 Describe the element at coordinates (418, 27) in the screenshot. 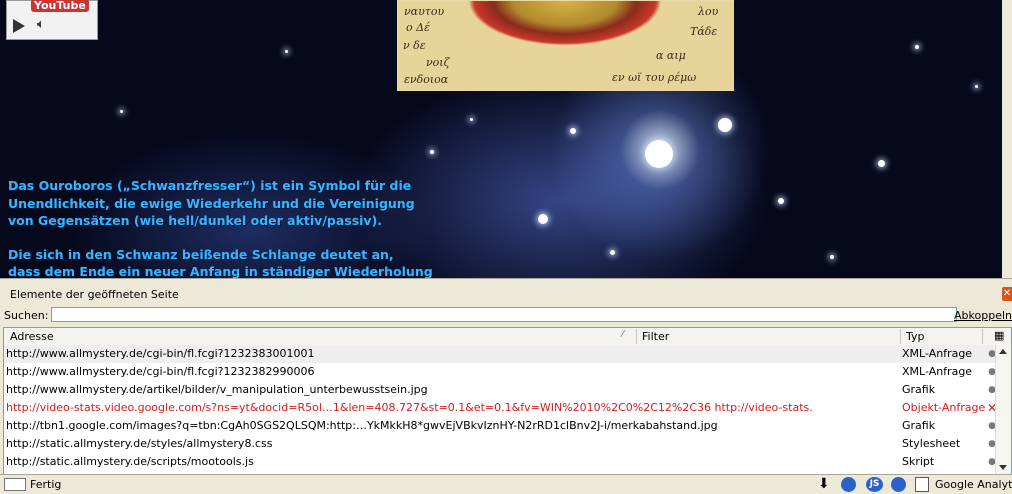

I see `manuscript-glyph: ο Δέ` at that location.